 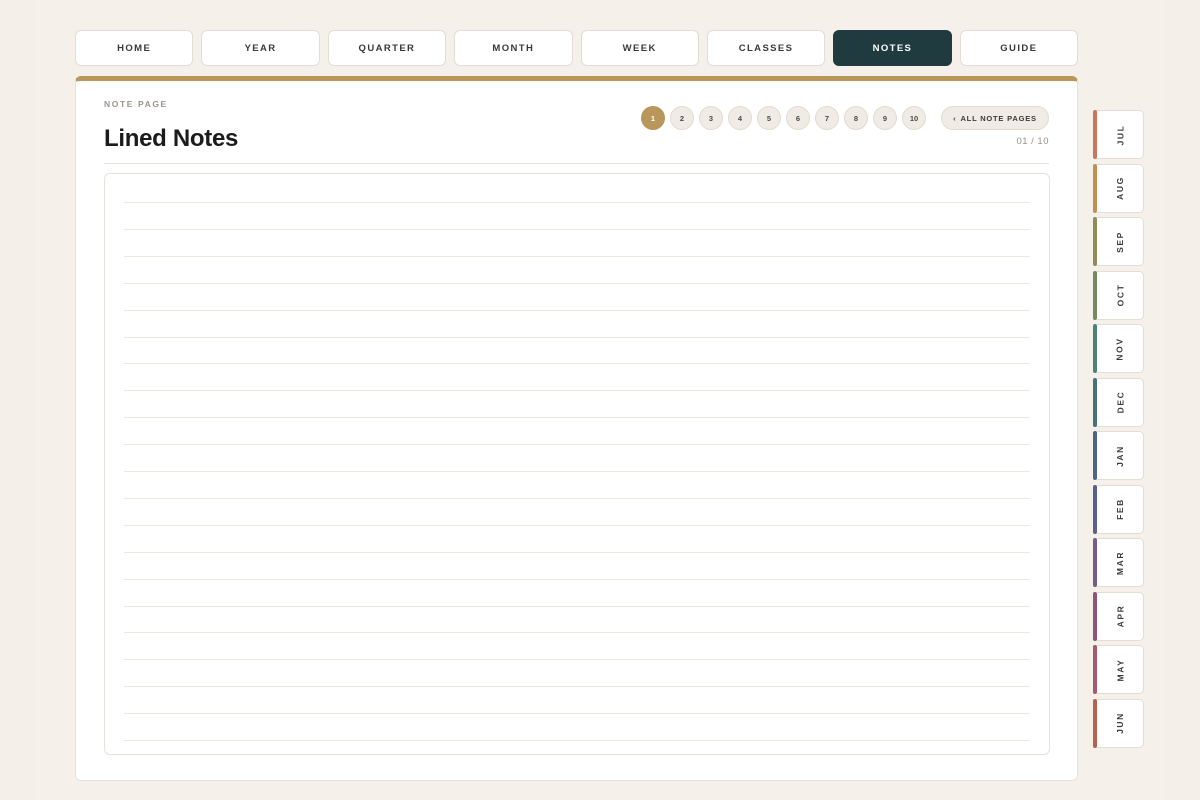 I want to click on month-tab-card: JUN, so click(x=1120, y=723).